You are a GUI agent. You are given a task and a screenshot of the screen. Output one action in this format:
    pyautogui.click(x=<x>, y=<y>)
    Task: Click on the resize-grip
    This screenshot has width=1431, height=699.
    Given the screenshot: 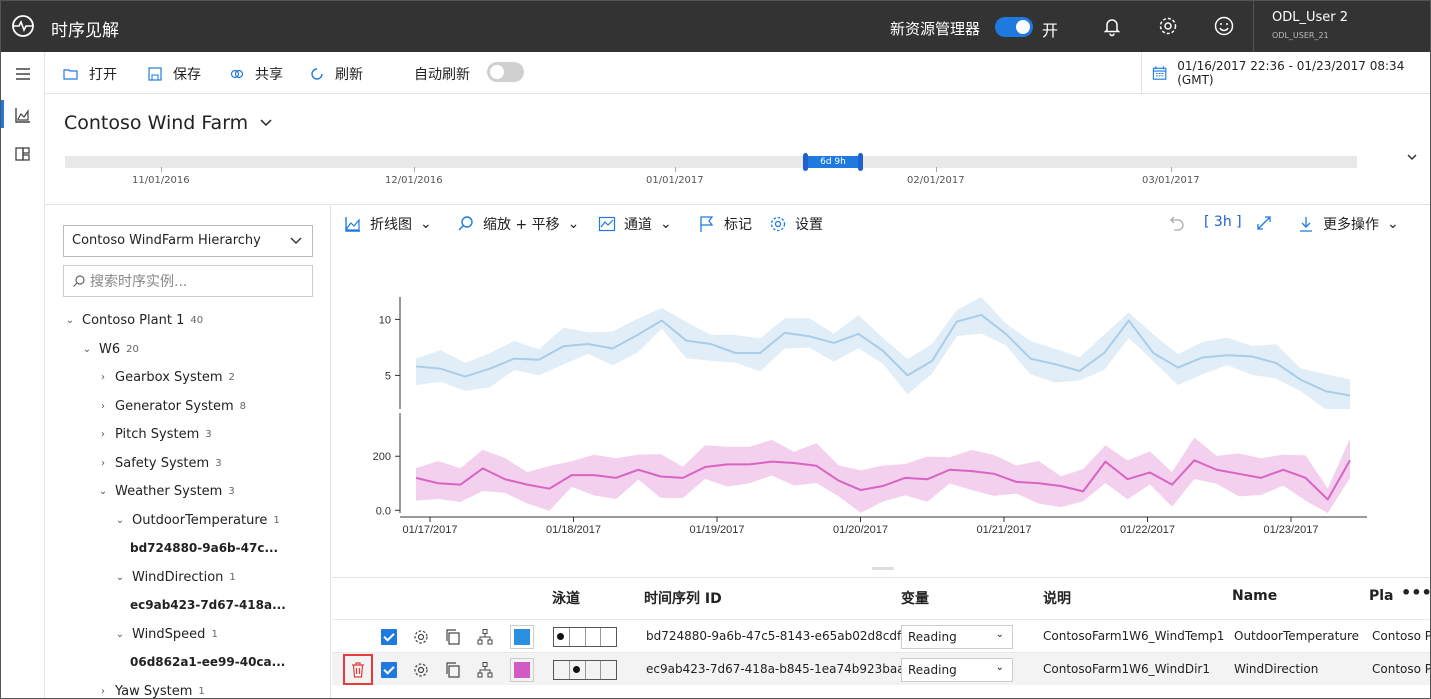 What is the action you would take?
    pyautogui.click(x=883, y=568)
    